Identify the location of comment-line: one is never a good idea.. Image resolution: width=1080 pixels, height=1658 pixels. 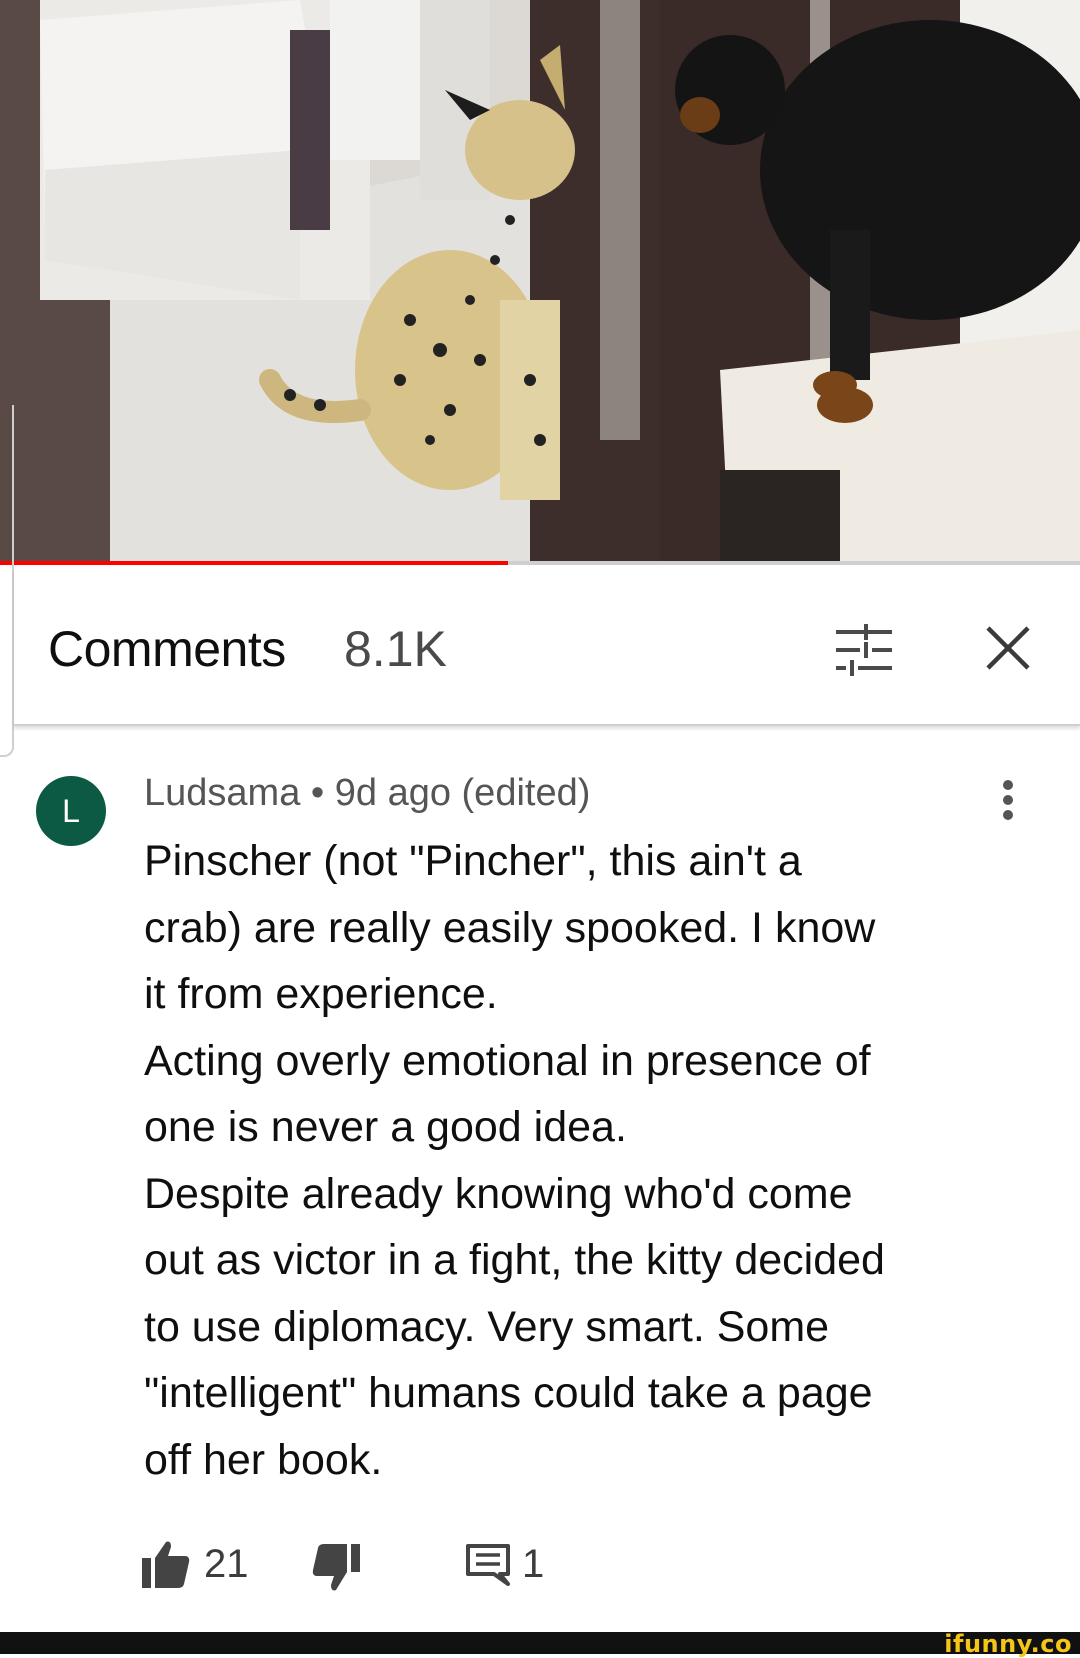
(385, 1127).